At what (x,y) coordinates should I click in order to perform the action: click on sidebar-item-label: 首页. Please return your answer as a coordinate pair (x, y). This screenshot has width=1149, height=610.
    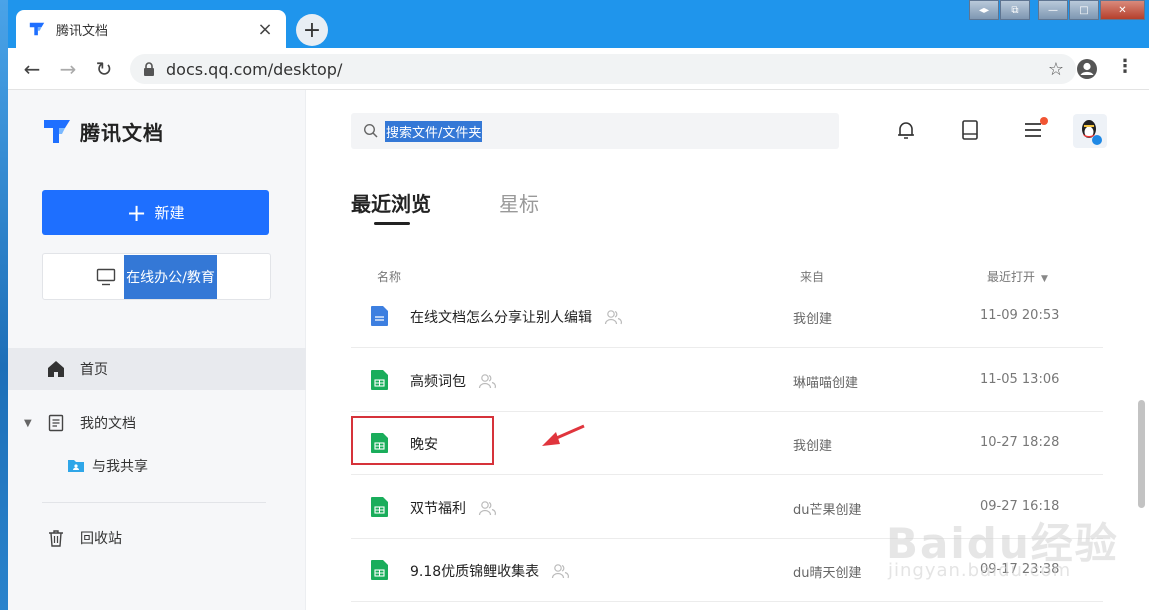
    Looking at the image, I should click on (94, 370).